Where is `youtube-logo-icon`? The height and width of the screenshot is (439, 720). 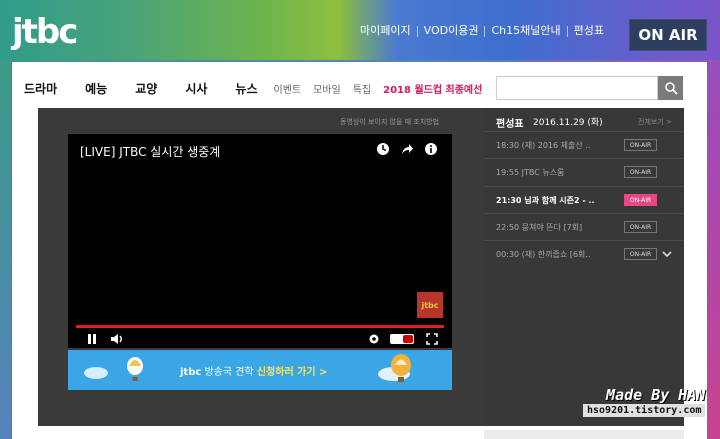
youtube-logo-icon is located at coordinates (402, 339).